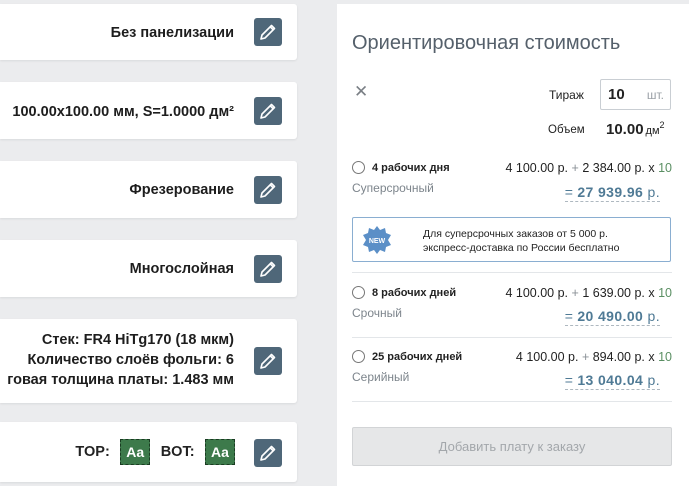 The width and height of the screenshot is (689, 486). I want to click on soldermask-row: TOP: Aa BOT: Aa, so click(155, 452).